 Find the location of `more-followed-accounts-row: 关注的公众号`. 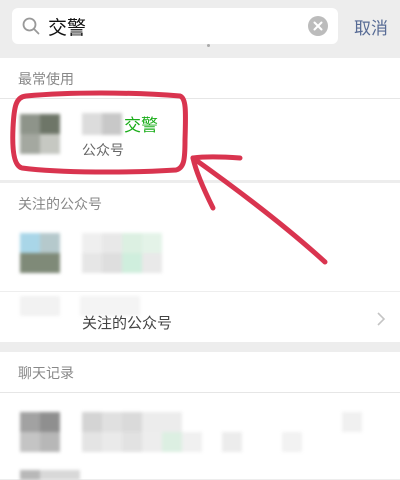

more-followed-accounts-row: 关注的公众号 is located at coordinates (200, 316).